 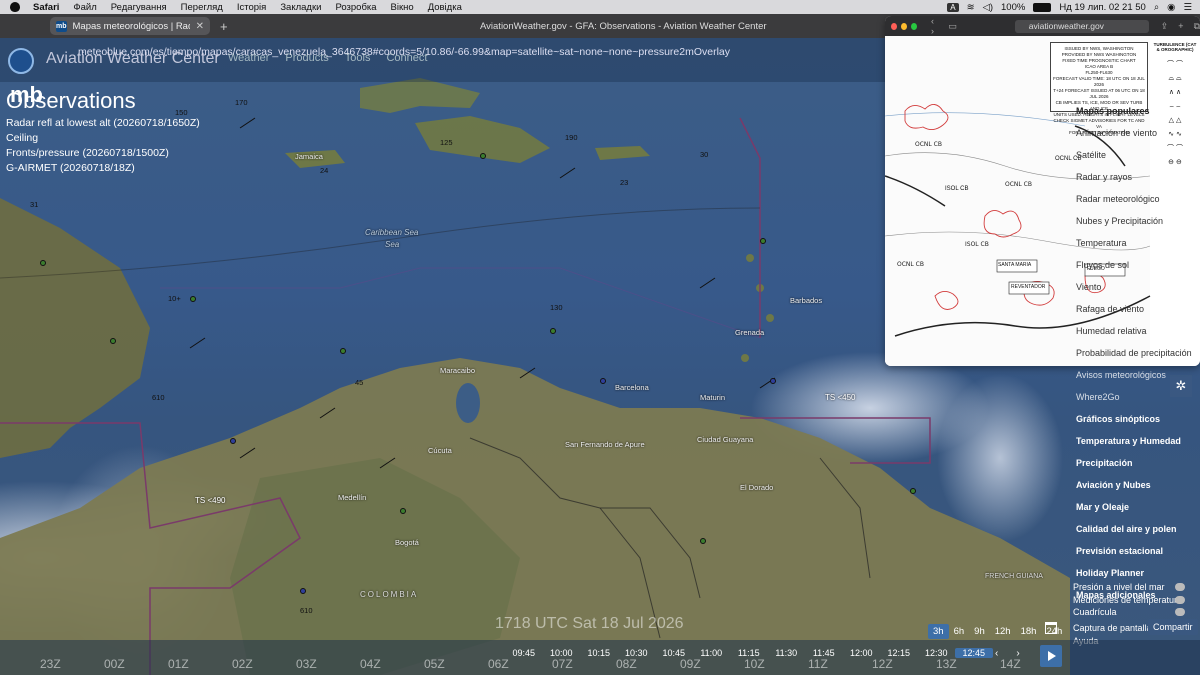 I want to click on menu-wind-gust: Rafaga de viento, so click(x=1135, y=309).